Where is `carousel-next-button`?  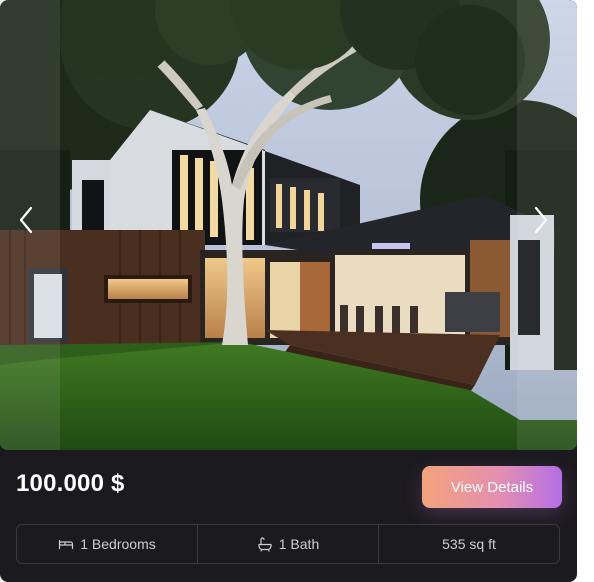
carousel-next-button is located at coordinates (547, 226).